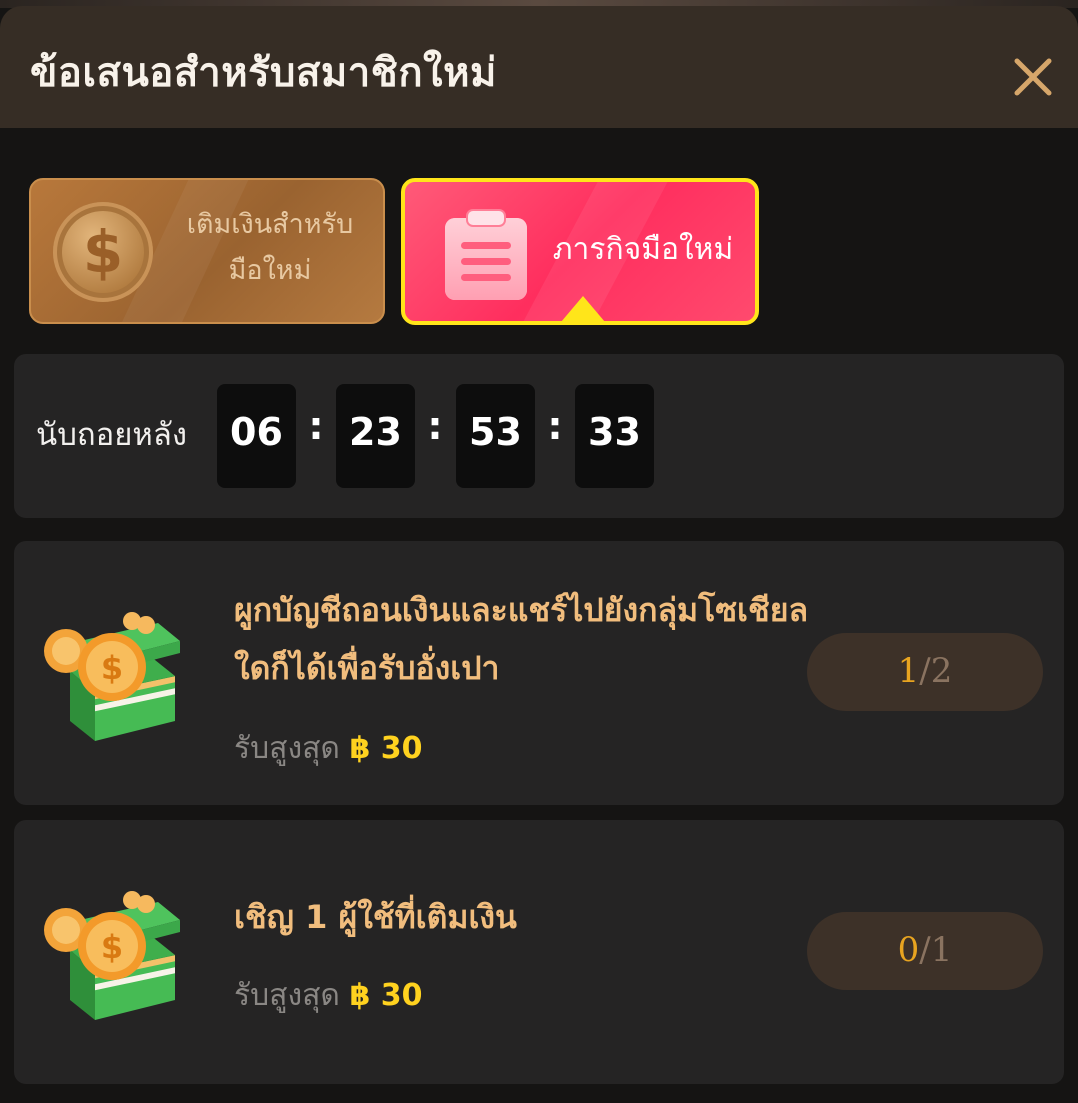 The height and width of the screenshot is (1103, 1078). What do you see at coordinates (486, 254) in the screenshot?
I see `clipboard-icon` at bounding box center [486, 254].